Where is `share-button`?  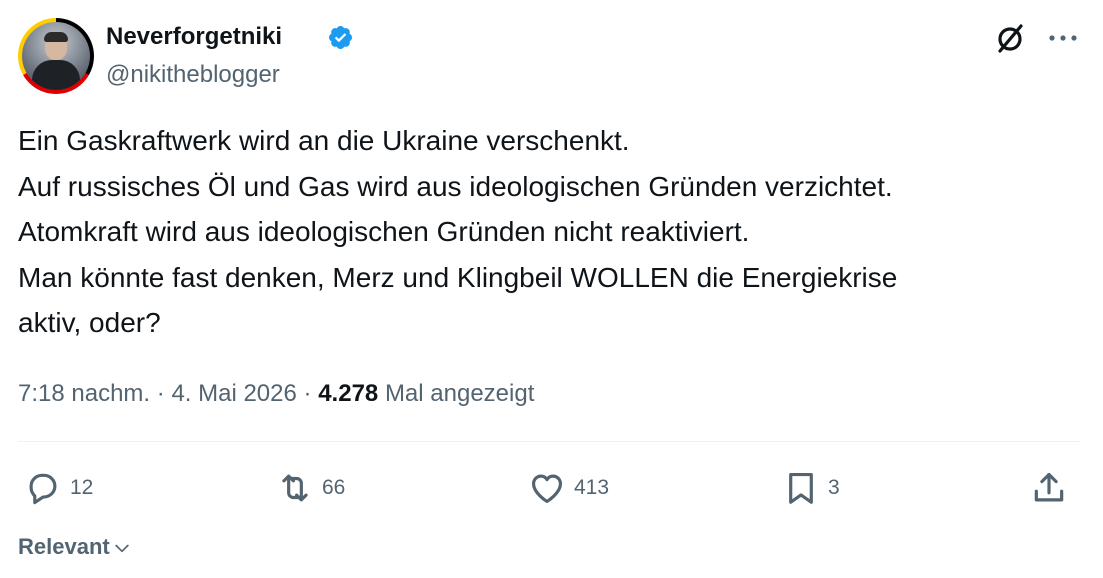
share-button is located at coordinates (1049, 488).